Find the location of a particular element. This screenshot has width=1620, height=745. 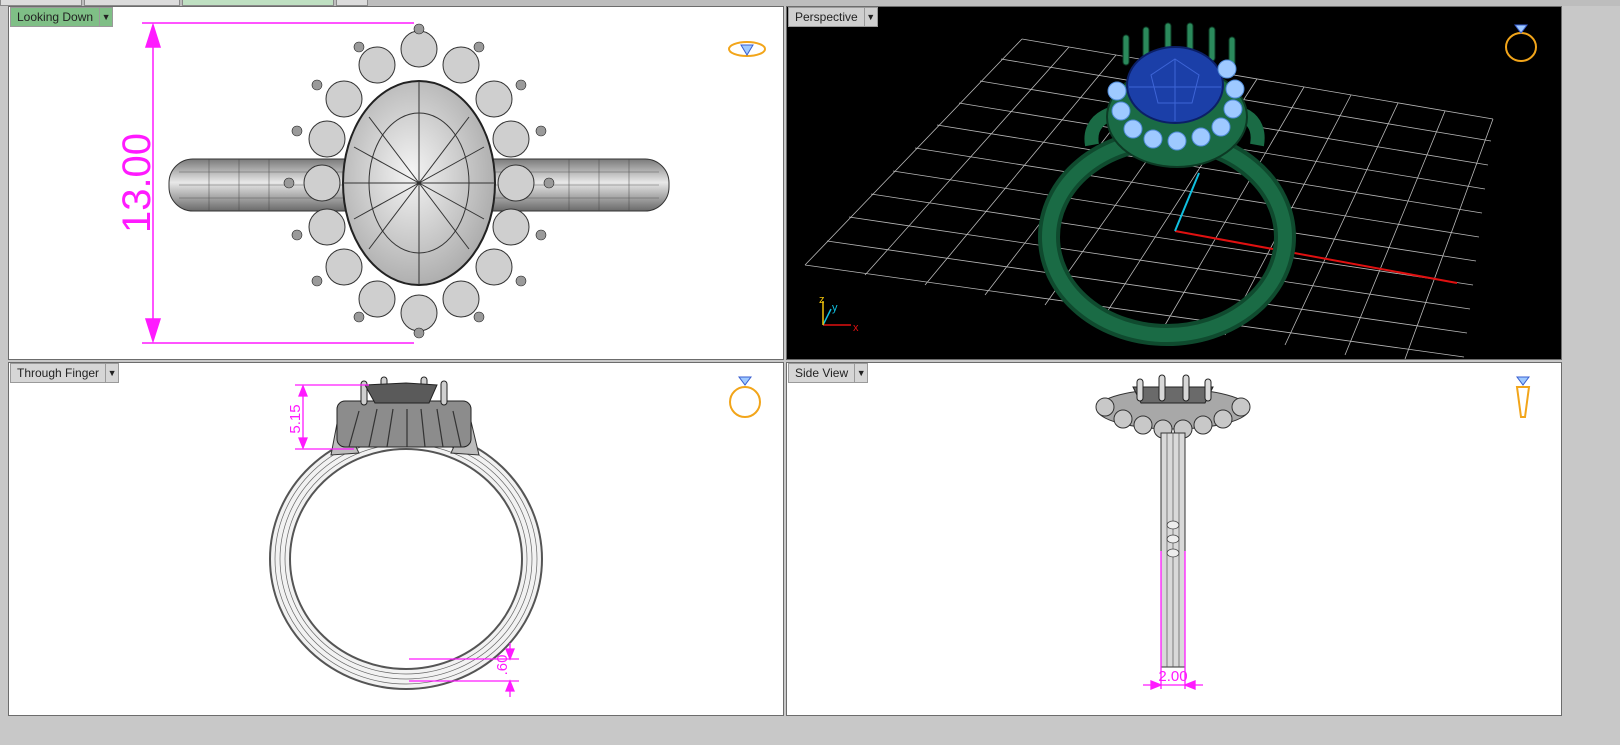

x-axis-line is located at coordinates (1316, 257).